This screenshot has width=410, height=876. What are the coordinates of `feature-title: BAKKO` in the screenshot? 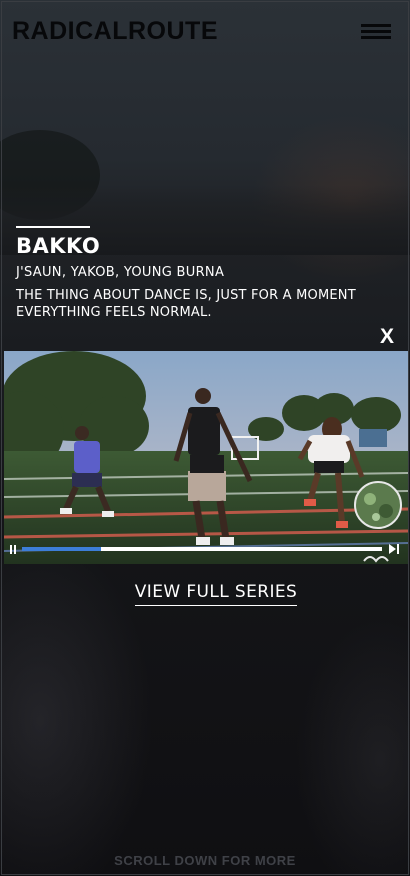 It's located at (58, 246).